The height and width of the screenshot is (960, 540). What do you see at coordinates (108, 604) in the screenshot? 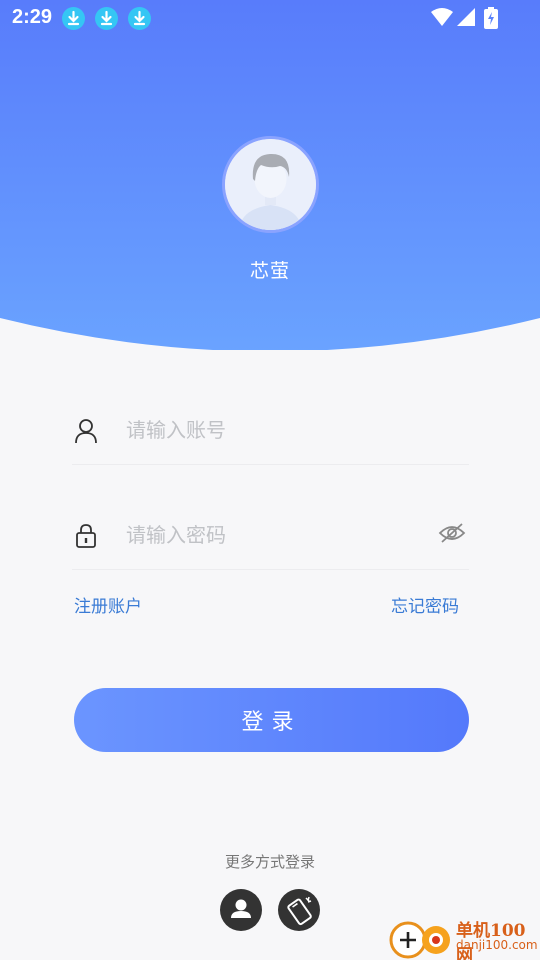
I see `register-link: 注册账户` at bounding box center [108, 604].